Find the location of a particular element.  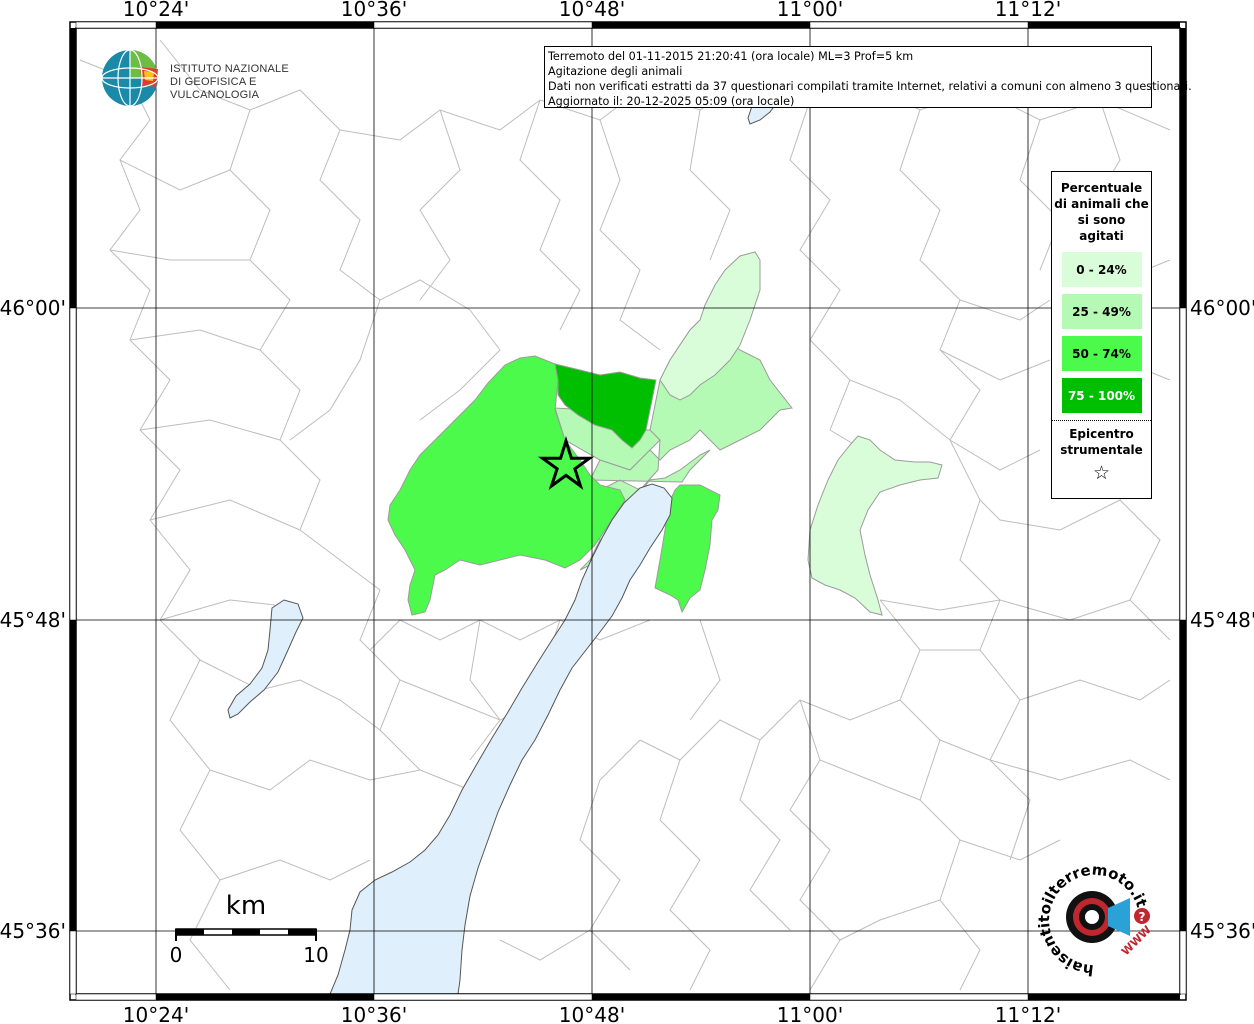

ingv-name-line2: DI GEOFISICA E VULCANOLOGIA is located at coordinates (215, 88).